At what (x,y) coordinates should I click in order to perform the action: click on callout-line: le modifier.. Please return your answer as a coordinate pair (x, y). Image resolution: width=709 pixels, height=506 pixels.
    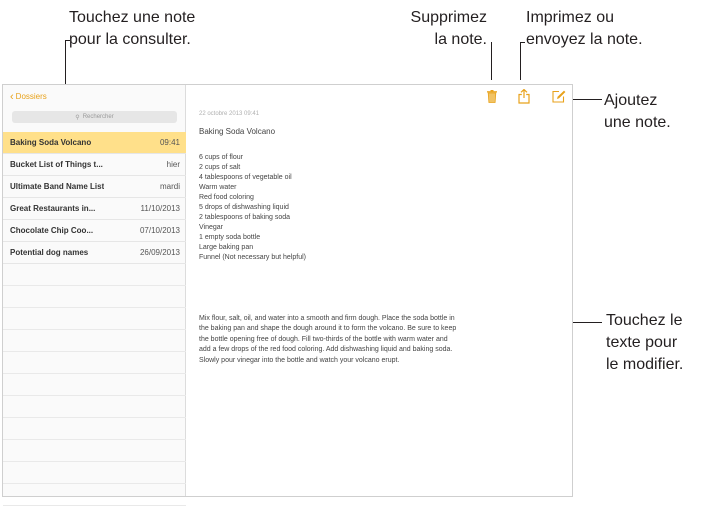
    Looking at the image, I should click on (645, 364).